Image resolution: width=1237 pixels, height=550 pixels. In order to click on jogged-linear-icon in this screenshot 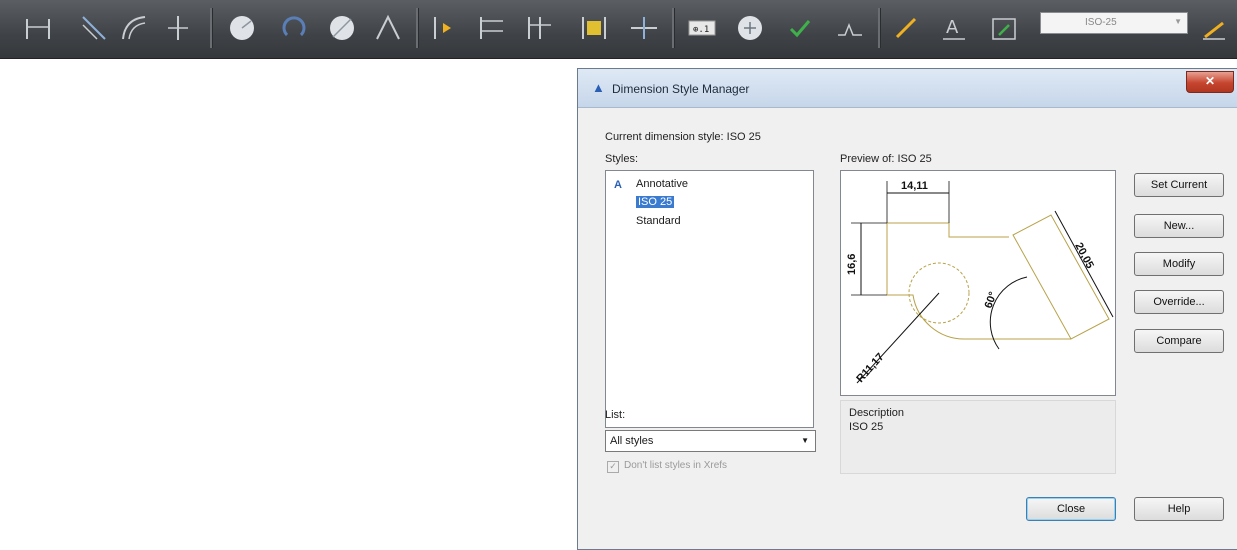, I will do `click(850, 28)`.